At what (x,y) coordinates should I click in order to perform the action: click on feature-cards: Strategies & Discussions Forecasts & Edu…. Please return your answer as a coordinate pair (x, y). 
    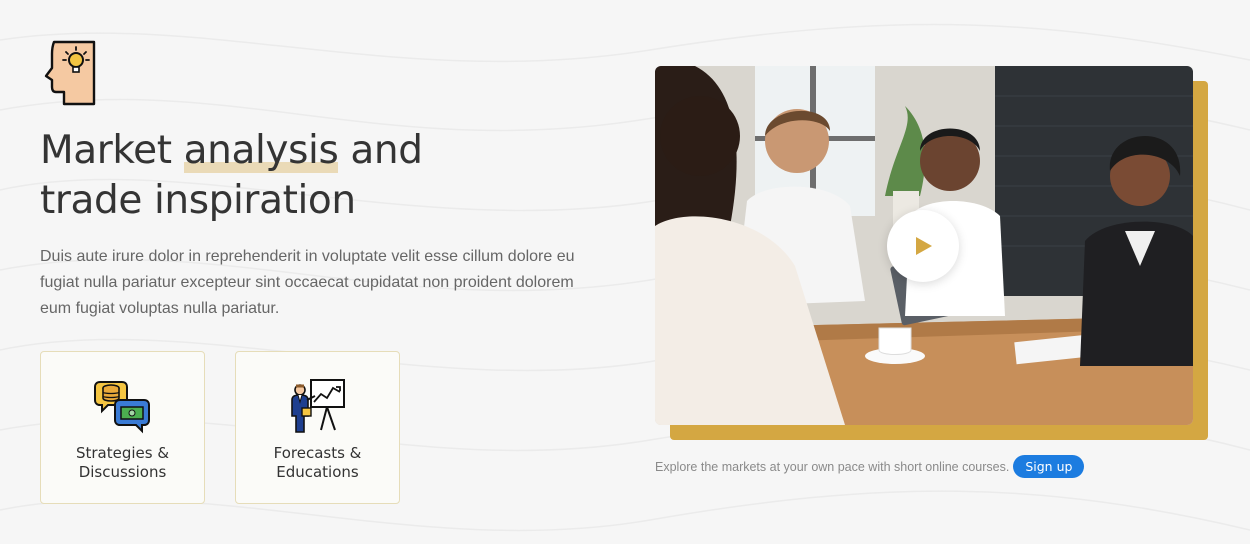
    Looking at the image, I should click on (220, 427).